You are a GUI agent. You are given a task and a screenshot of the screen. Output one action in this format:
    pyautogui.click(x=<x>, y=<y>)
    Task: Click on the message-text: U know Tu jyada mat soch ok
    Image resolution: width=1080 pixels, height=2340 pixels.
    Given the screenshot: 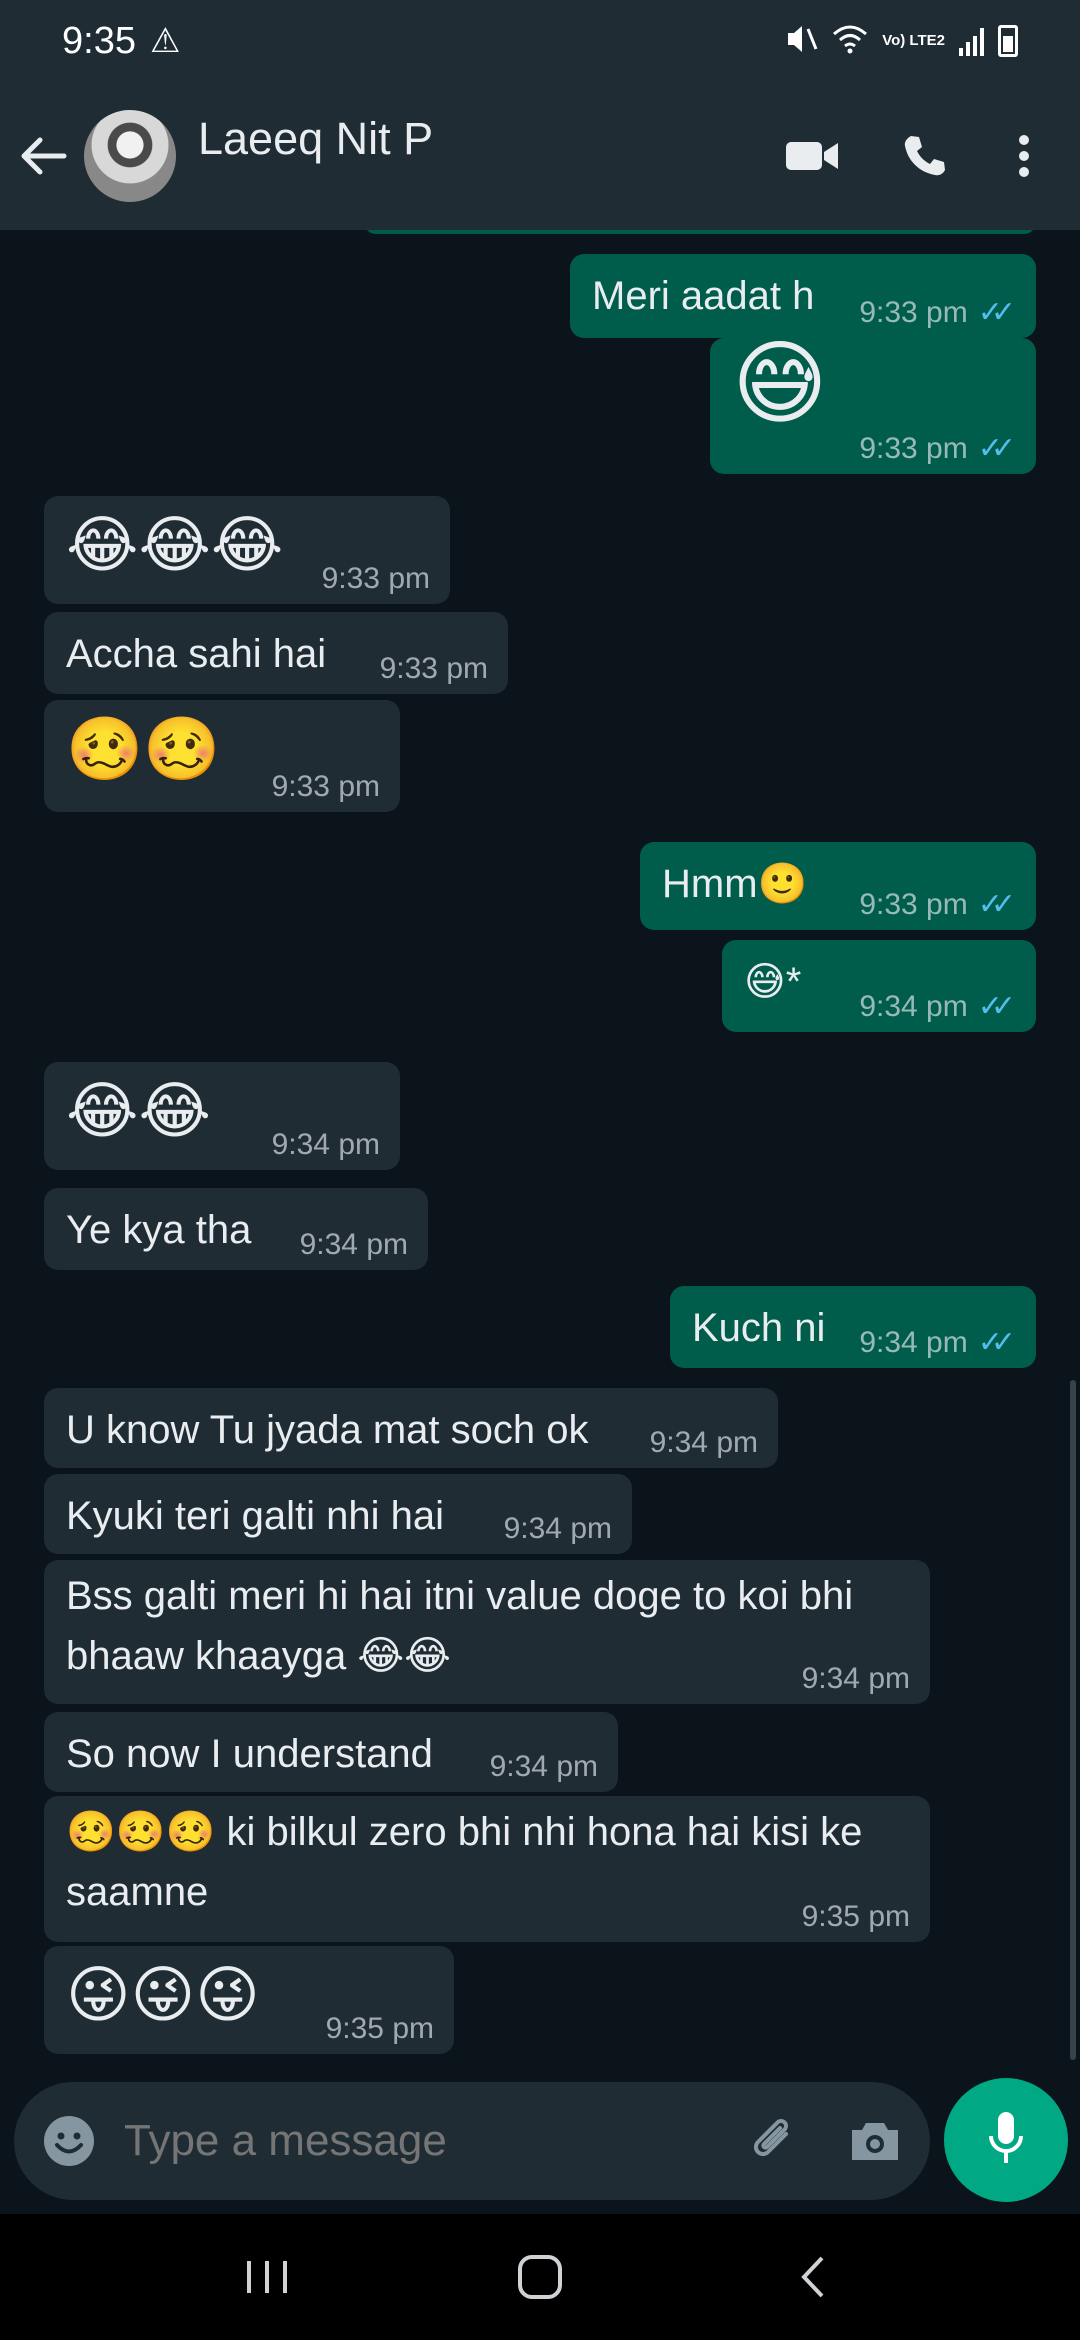 What is the action you would take?
    pyautogui.click(x=327, y=1430)
    